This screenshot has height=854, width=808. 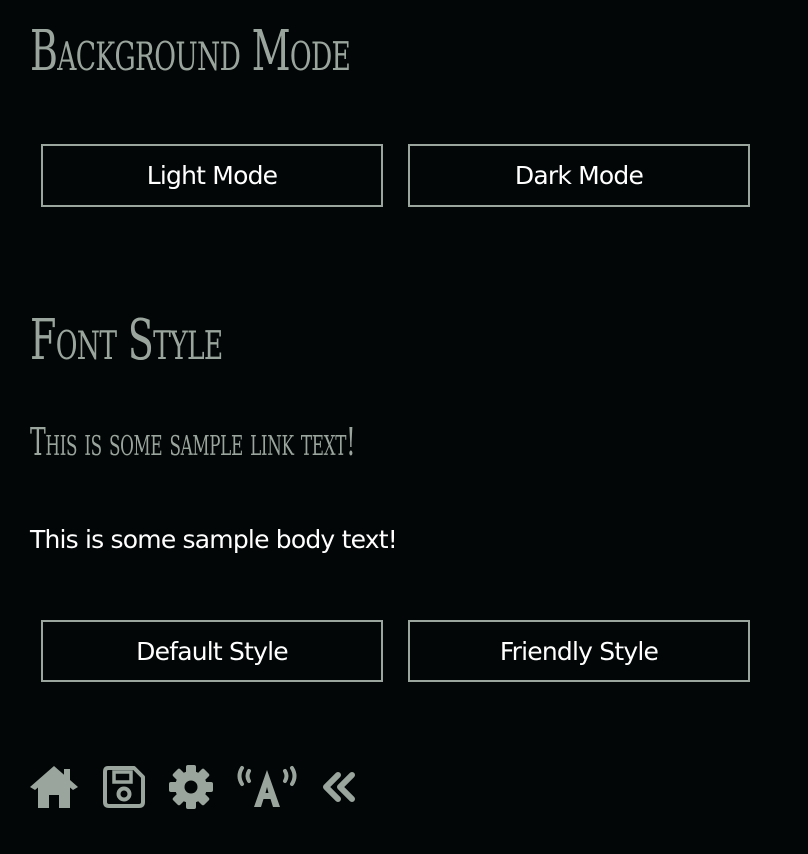 I want to click on gear-icon, so click(x=191, y=787).